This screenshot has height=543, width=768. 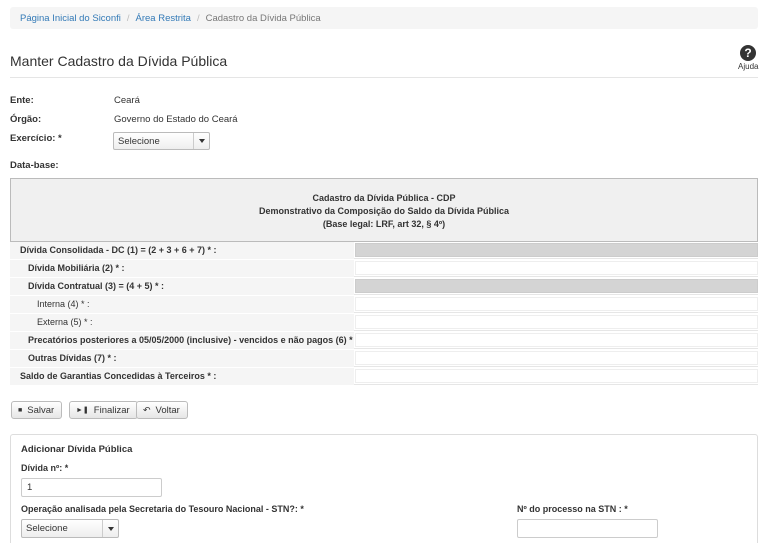 What do you see at coordinates (748, 53) in the screenshot?
I see `help-circle-icon: ?` at bounding box center [748, 53].